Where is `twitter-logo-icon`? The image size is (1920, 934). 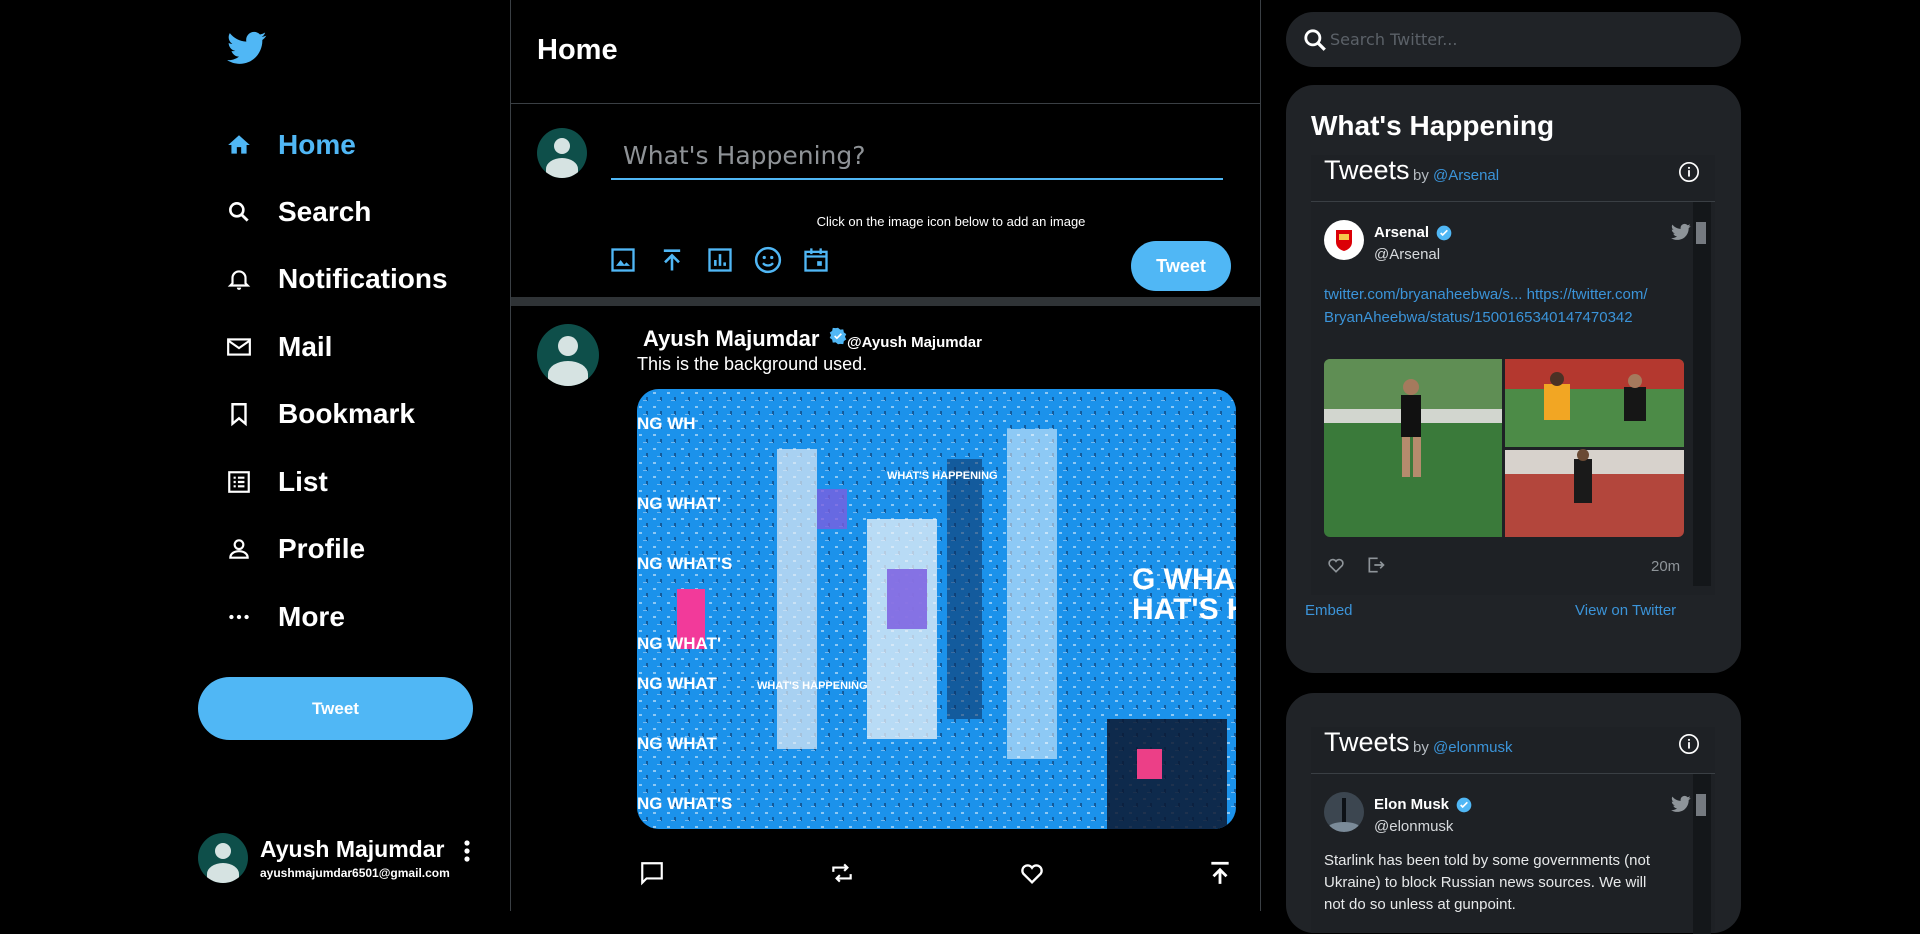
twitter-logo-icon is located at coordinates (247, 48).